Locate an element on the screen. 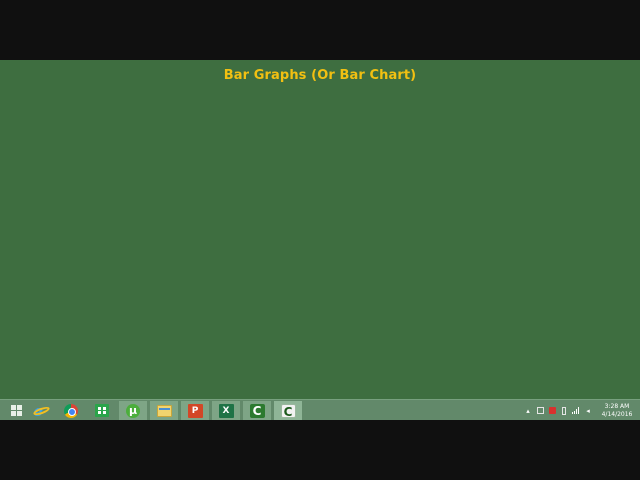 The height and width of the screenshot is (480, 640). internet-explorer-icon: e is located at coordinates (41, 410).